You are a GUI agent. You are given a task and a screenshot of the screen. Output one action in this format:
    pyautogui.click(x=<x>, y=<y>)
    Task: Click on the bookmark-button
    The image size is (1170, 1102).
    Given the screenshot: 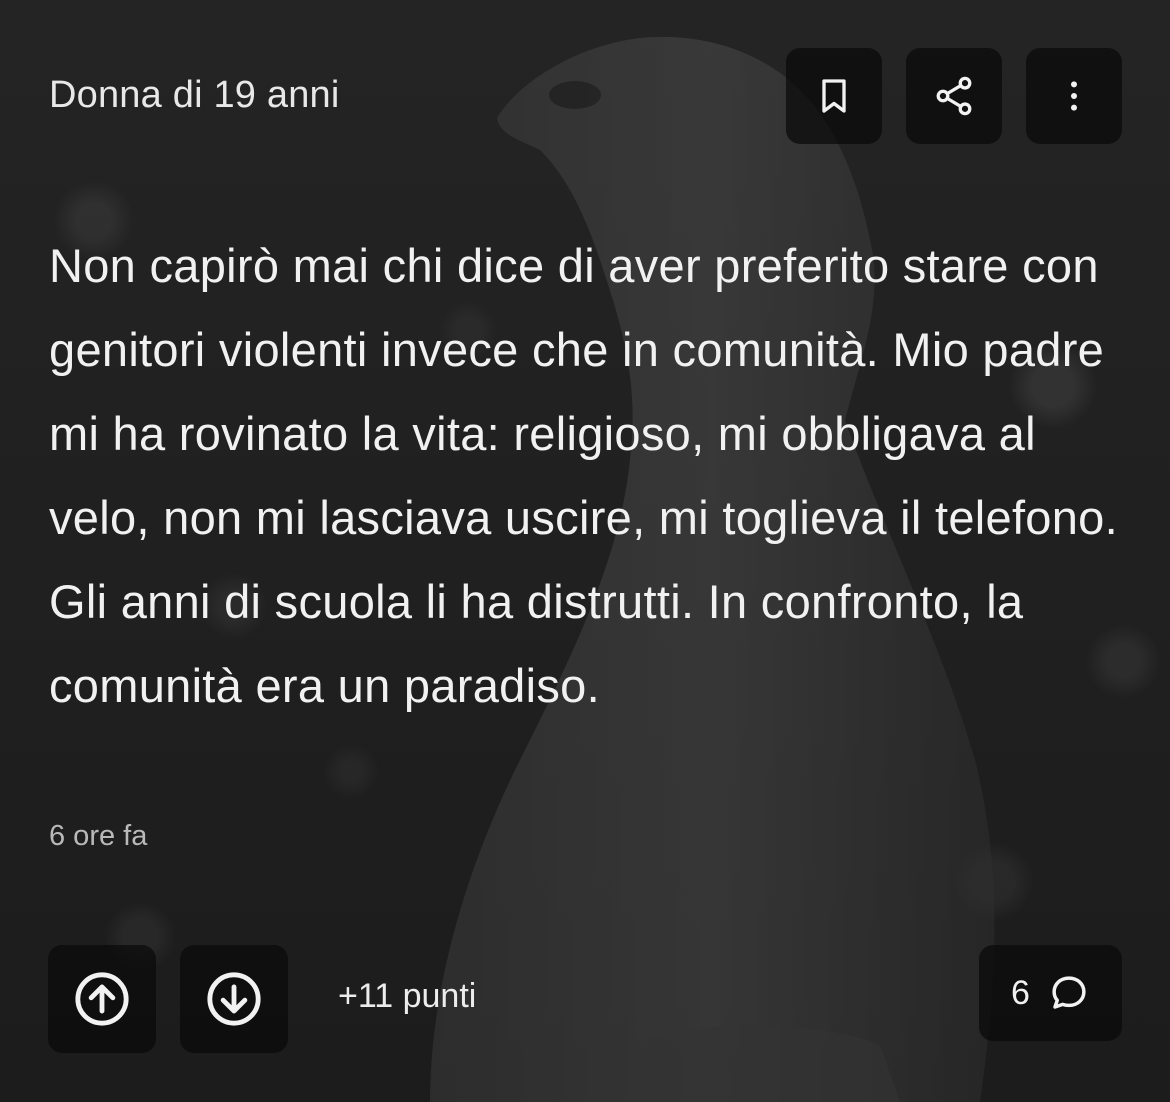 What is the action you would take?
    pyautogui.click(x=834, y=96)
    